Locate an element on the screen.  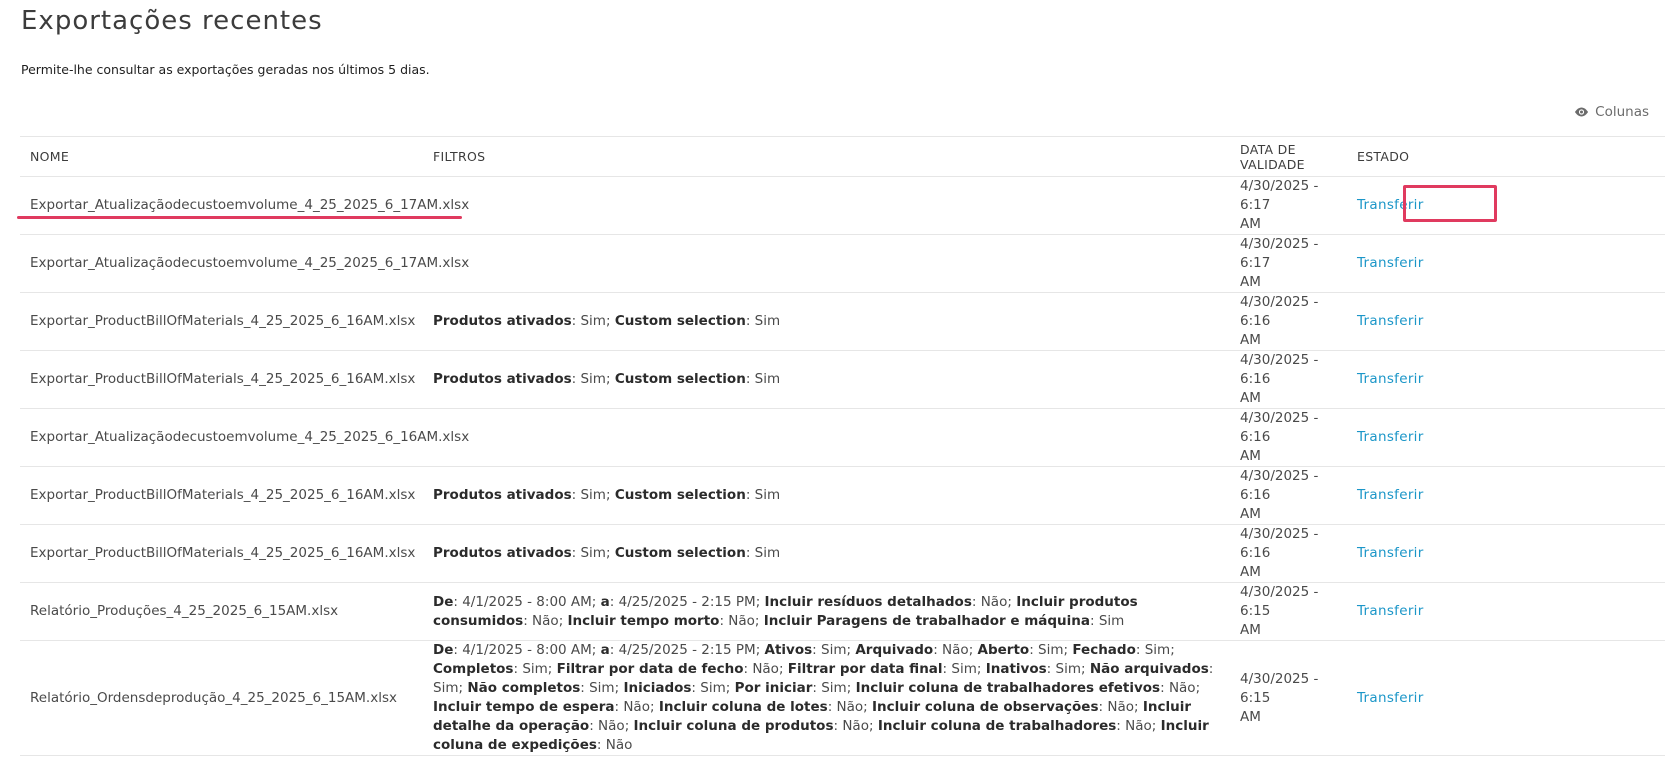
columns-button-label: Colunas is located at coordinates (1622, 112).